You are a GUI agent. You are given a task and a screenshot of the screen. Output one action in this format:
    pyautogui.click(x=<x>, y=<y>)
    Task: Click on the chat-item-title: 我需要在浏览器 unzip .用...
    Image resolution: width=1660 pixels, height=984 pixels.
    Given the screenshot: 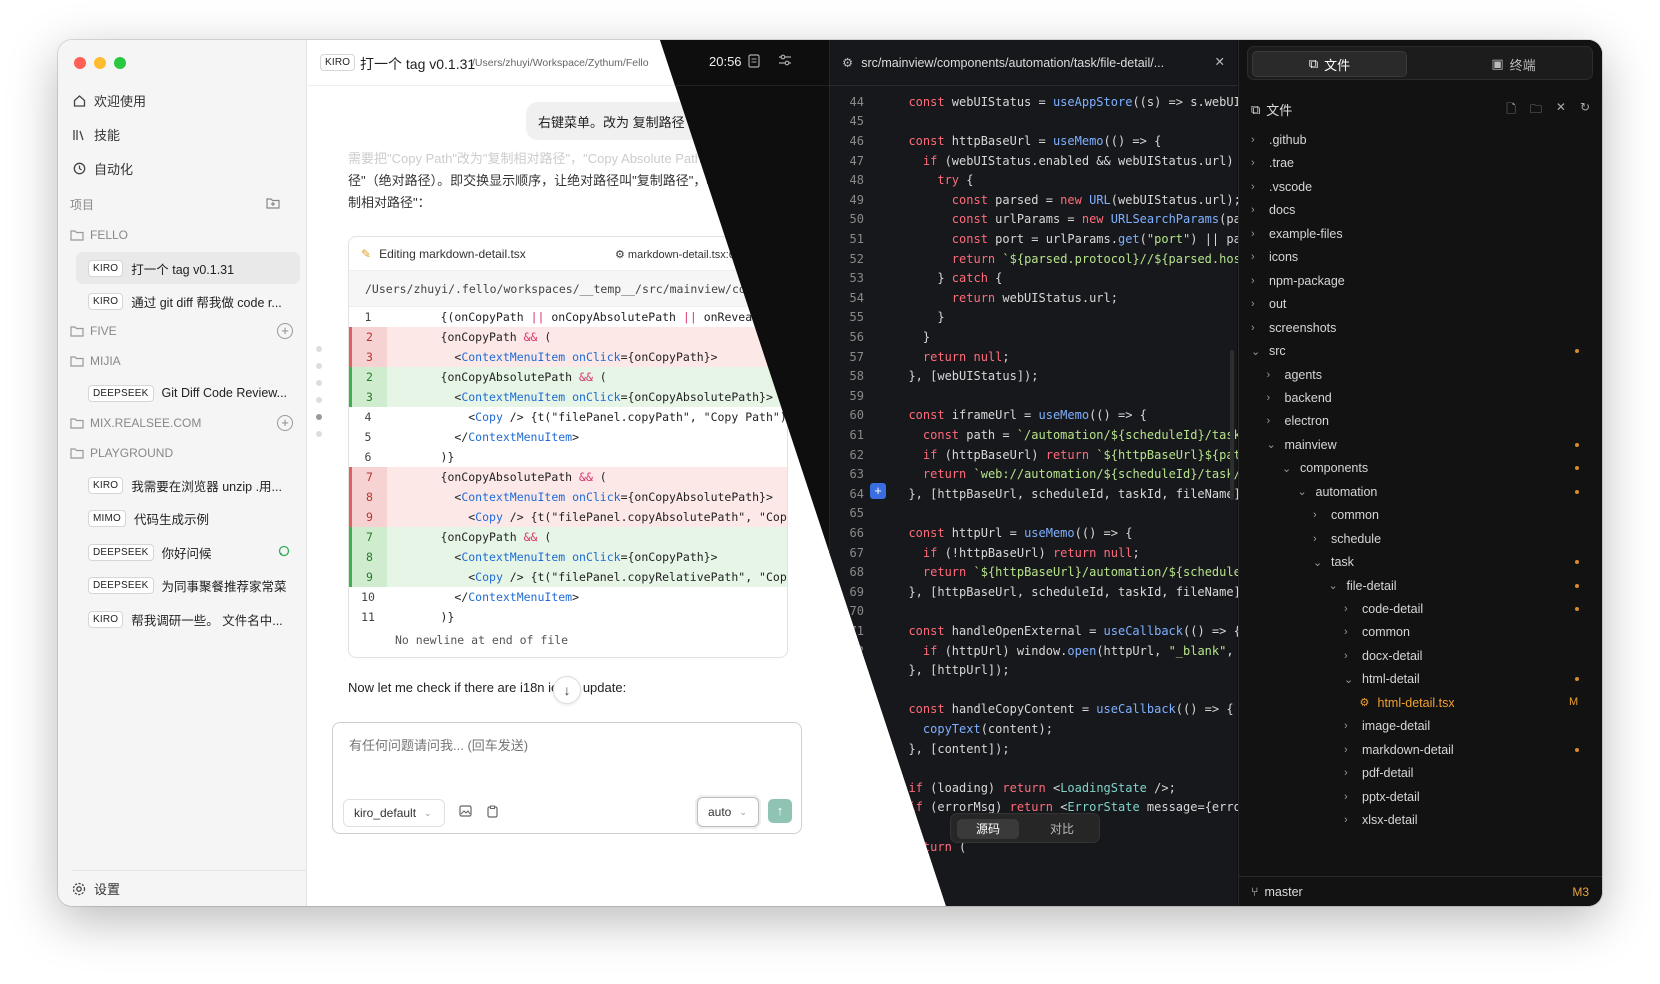 What is the action you would take?
    pyautogui.click(x=206, y=486)
    